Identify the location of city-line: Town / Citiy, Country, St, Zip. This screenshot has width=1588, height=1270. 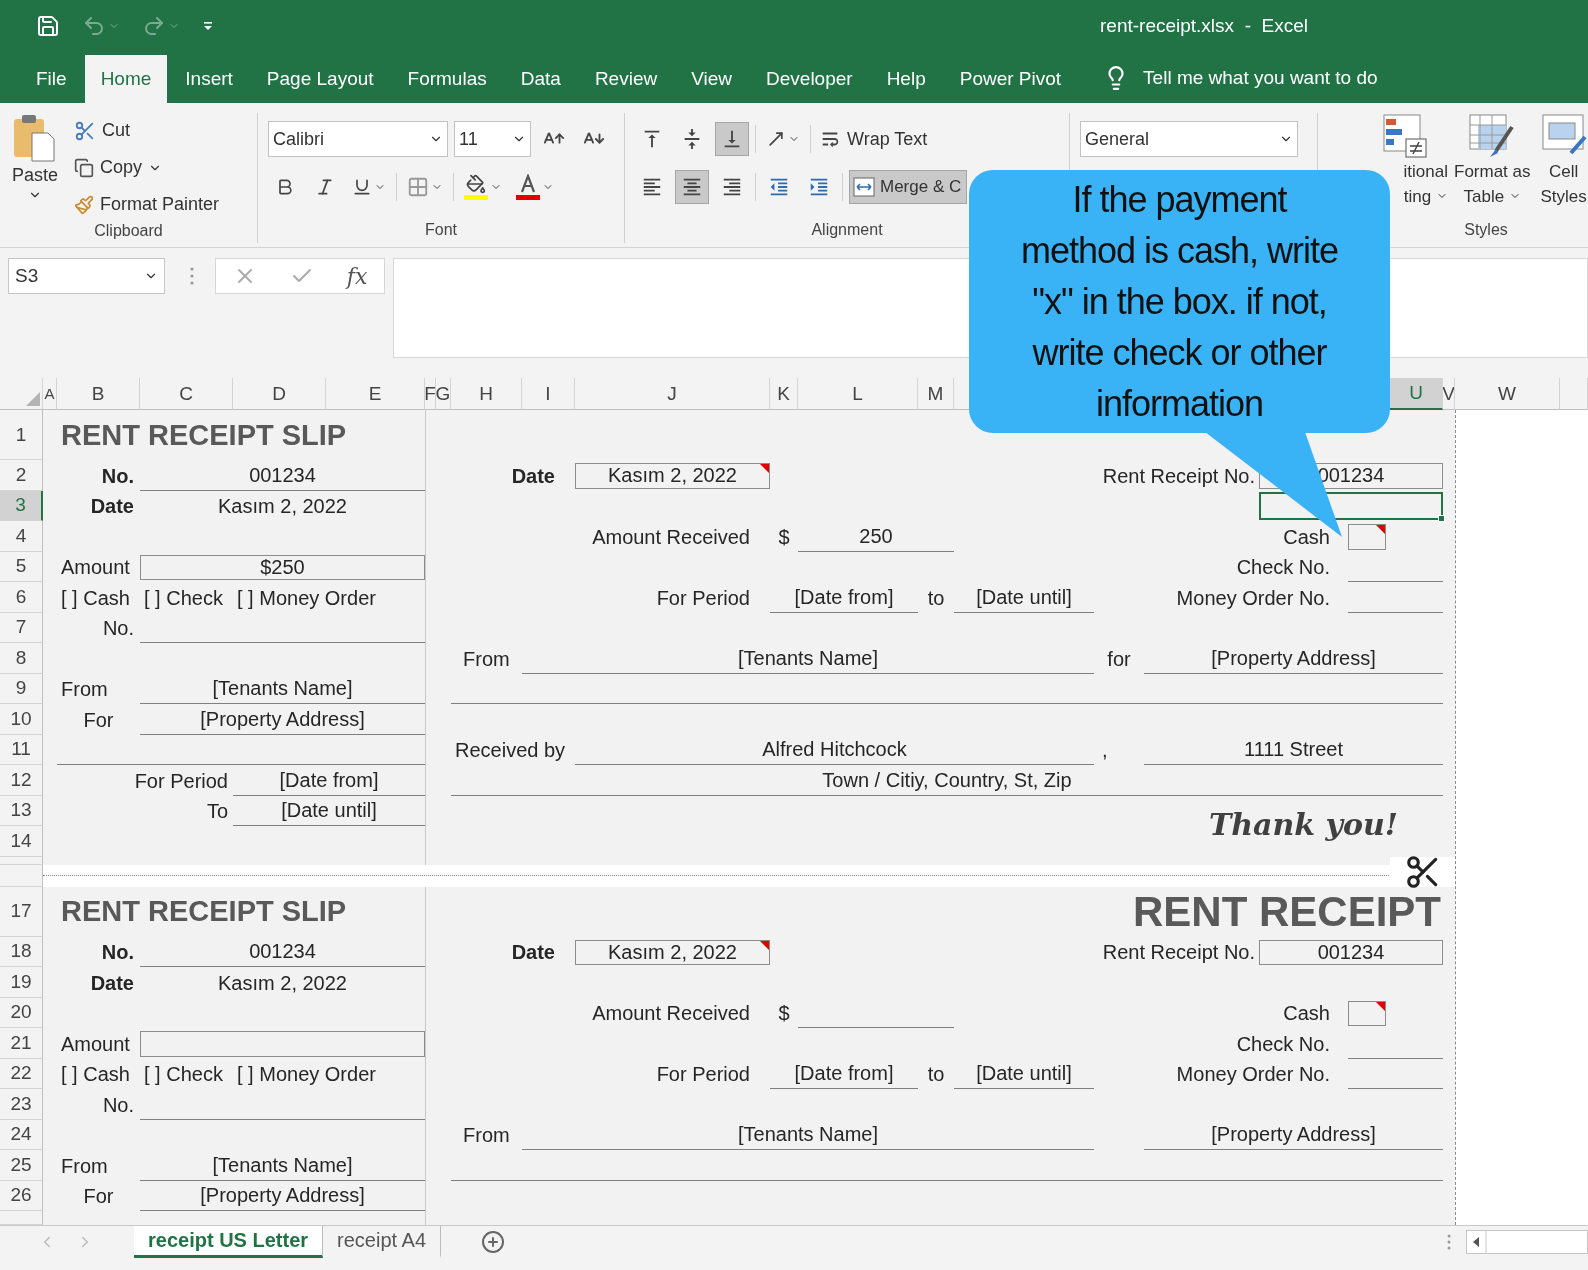
(947, 780).